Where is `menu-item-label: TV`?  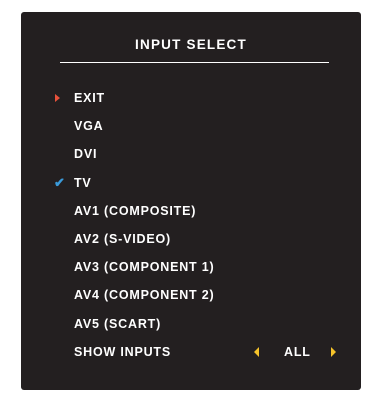
menu-item-label: TV is located at coordinates (83, 182).